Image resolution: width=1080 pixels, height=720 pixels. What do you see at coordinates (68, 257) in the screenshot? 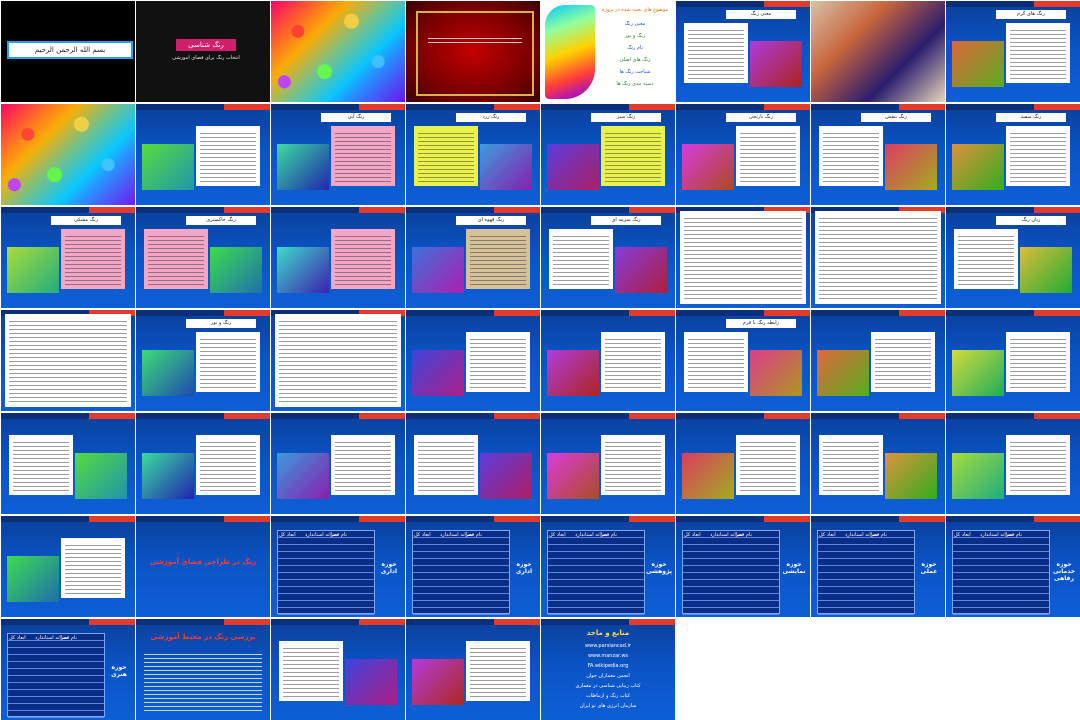
I see `slide-thumbnail-17: رنگ مشکی` at bounding box center [68, 257].